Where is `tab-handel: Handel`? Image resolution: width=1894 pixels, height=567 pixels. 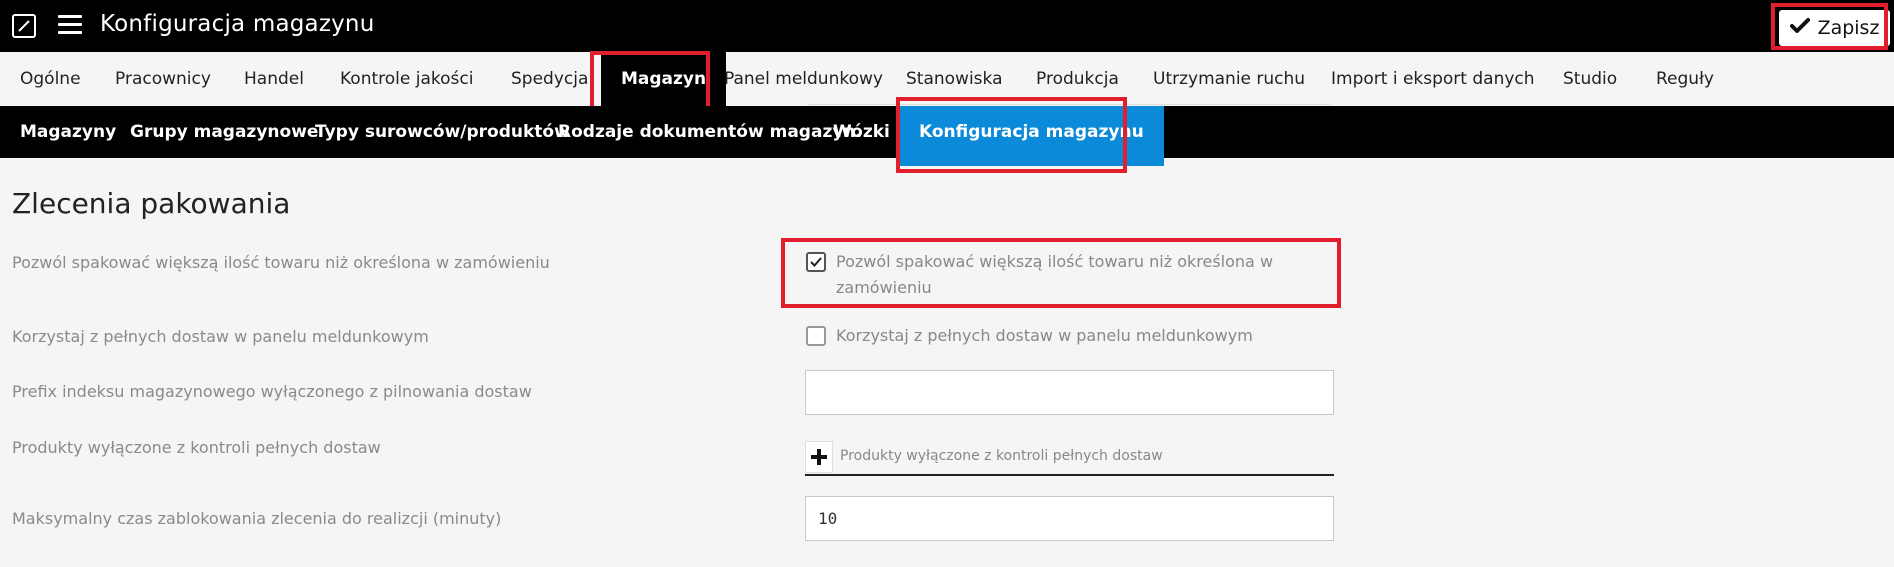 tab-handel: Handel is located at coordinates (274, 79).